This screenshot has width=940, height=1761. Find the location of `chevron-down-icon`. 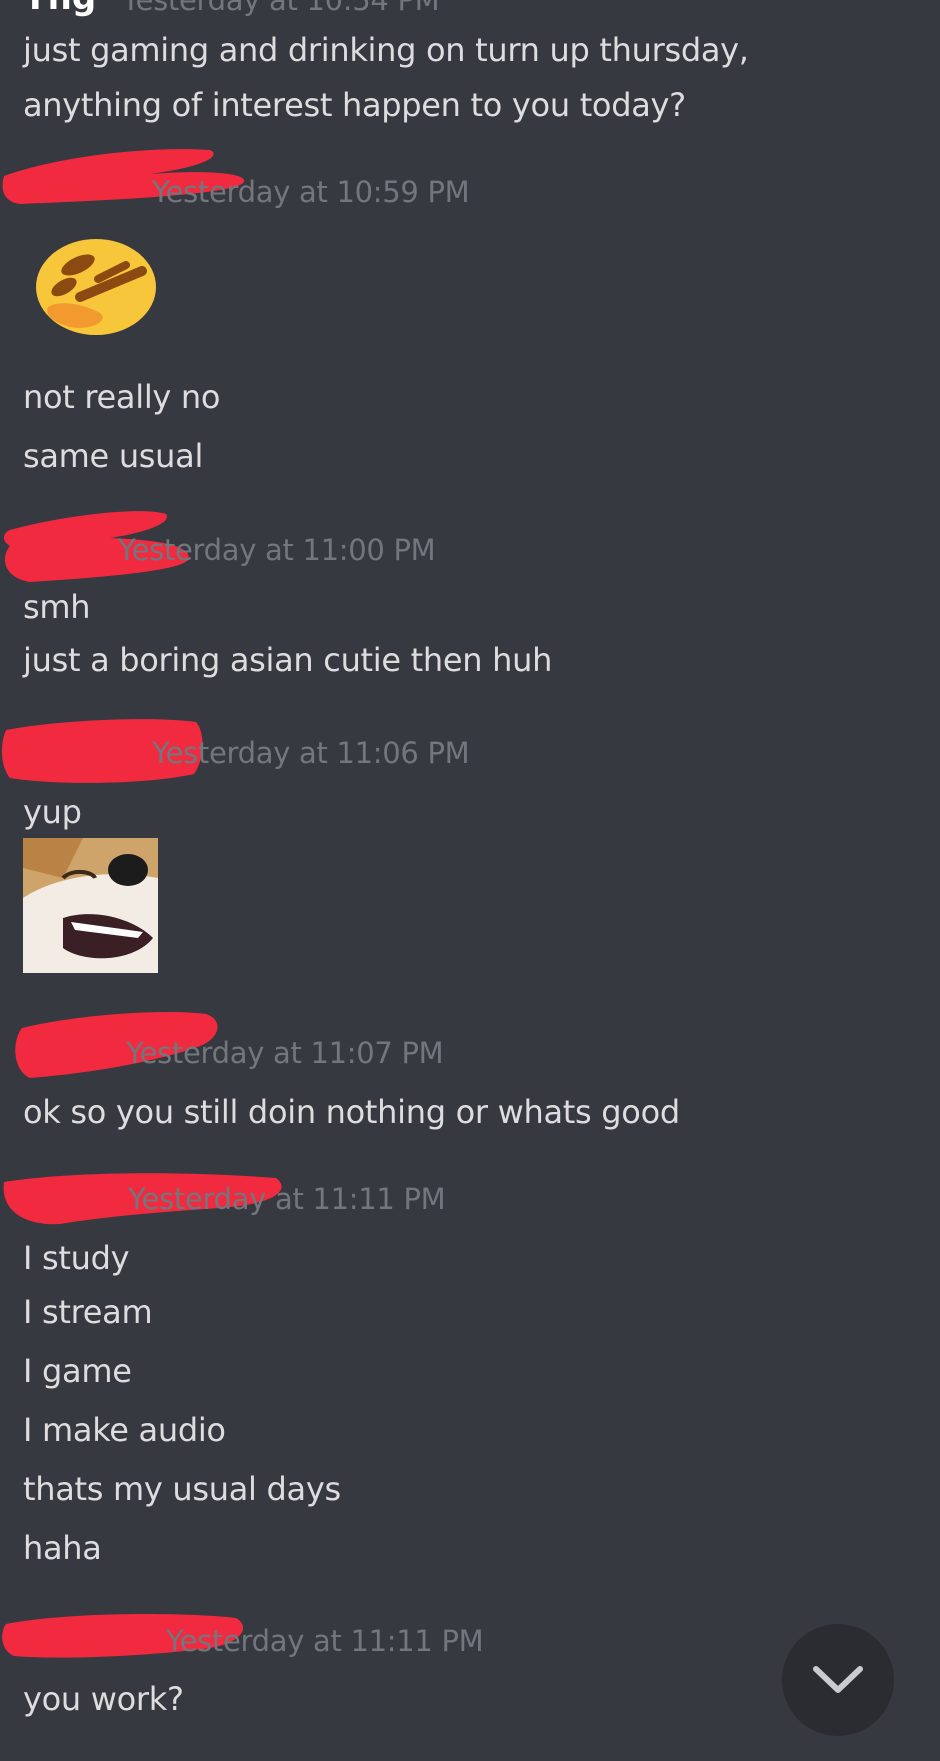

chevron-down-icon is located at coordinates (838, 1679).